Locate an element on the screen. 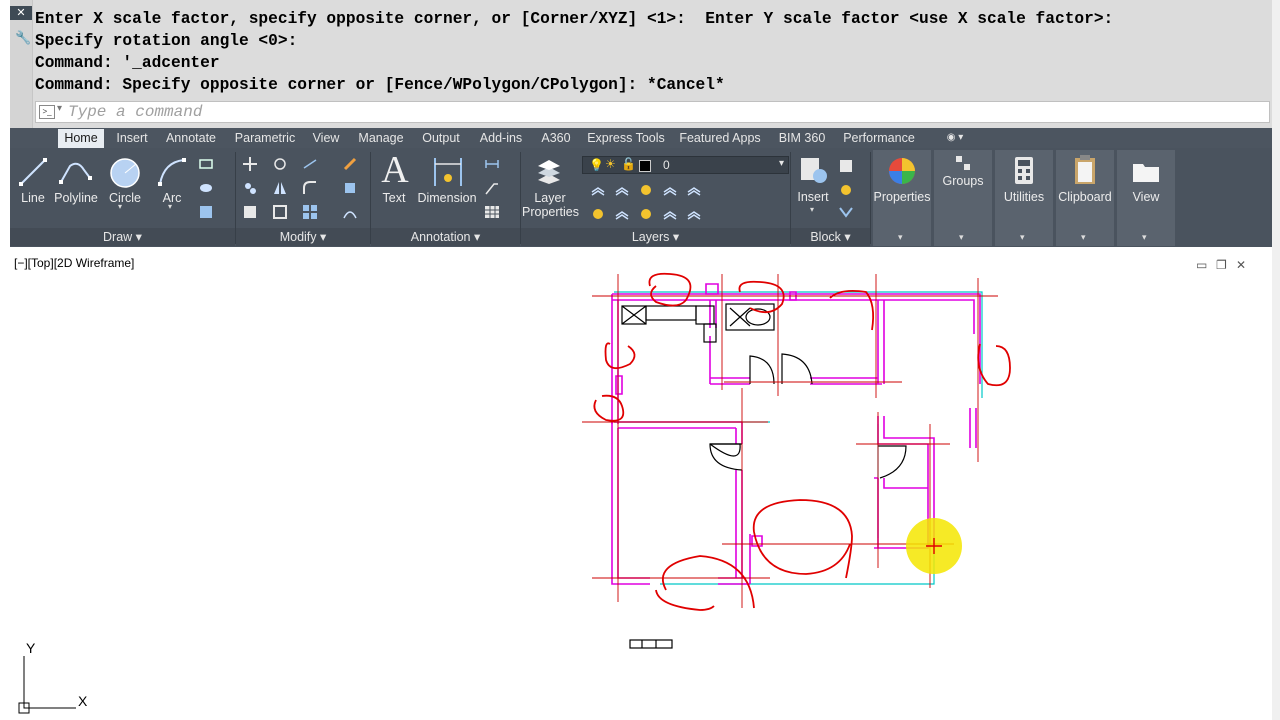 The width and height of the screenshot is (1280, 720). tab-parametric: Parametric is located at coordinates (265, 138).